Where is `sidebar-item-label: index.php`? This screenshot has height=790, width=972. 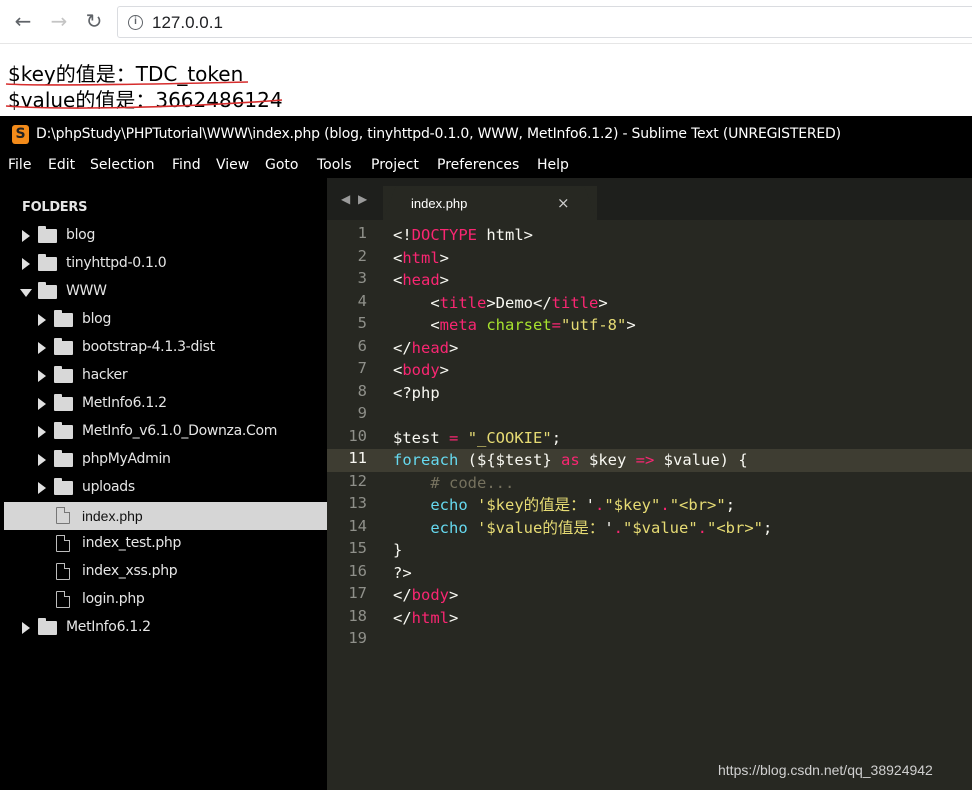 sidebar-item-label: index.php is located at coordinates (112, 516).